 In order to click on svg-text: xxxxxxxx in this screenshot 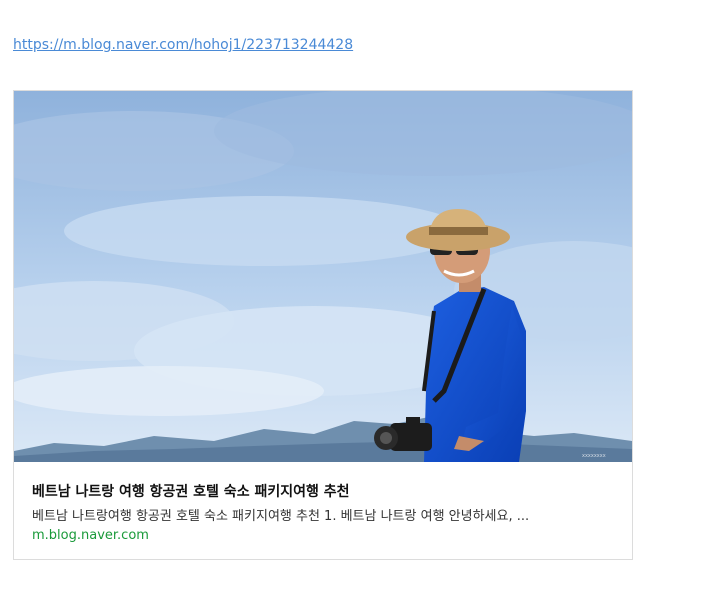, I will do `click(594, 456)`.